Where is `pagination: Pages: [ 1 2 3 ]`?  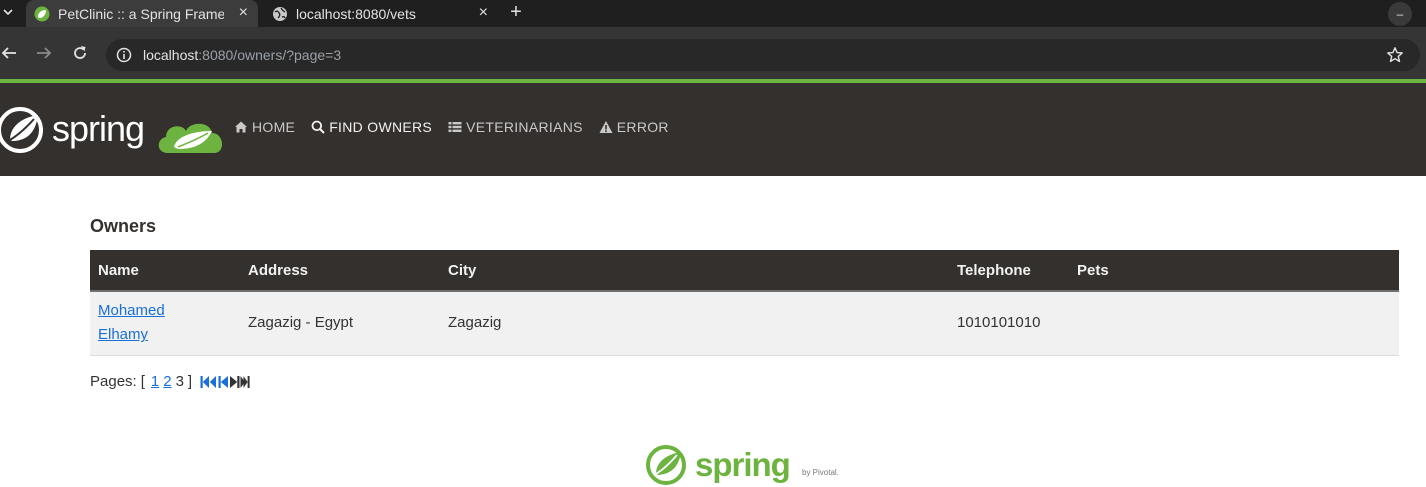
pagination: Pages: [ 1 2 3 ] is located at coordinates (170, 381).